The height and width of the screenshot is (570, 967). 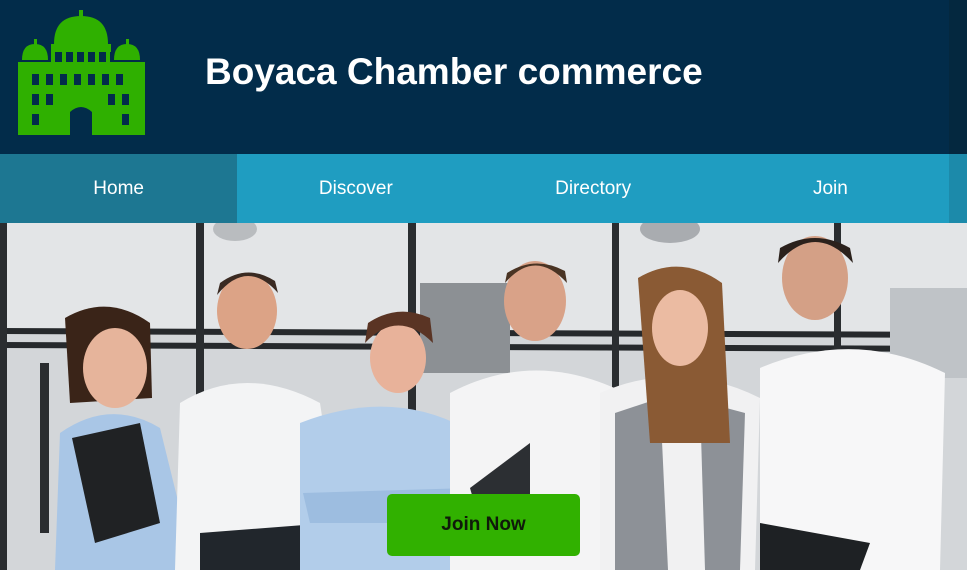 I want to click on nav-item-directory: Directory, so click(x=593, y=188).